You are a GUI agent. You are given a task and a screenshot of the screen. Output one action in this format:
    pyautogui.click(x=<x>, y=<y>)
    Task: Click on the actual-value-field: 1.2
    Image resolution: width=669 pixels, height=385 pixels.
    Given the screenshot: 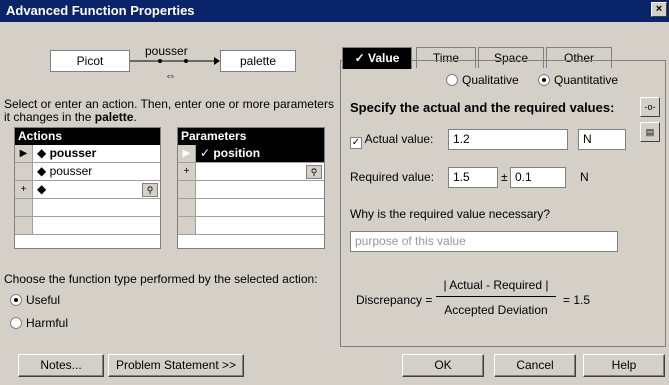 What is the action you would take?
    pyautogui.click(x=508, y=139)
    